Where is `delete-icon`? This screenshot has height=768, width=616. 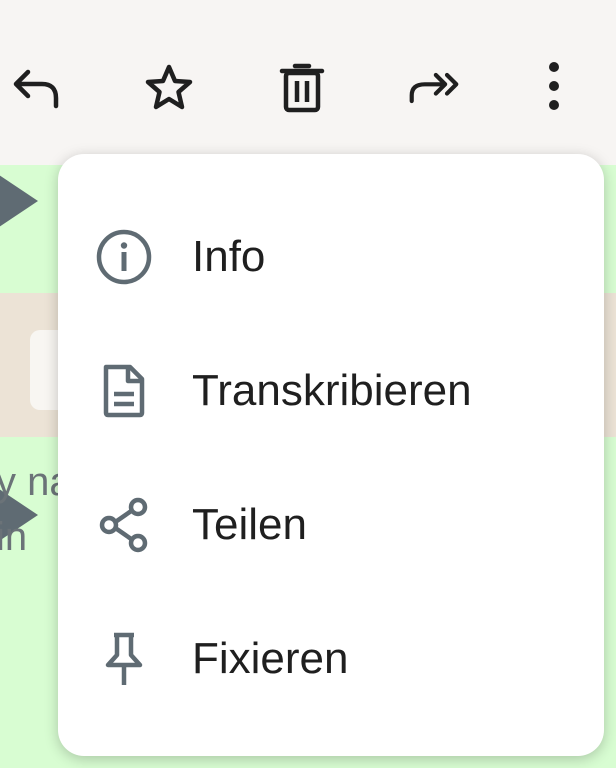 delete-icon is located at coordinates (302, 88).